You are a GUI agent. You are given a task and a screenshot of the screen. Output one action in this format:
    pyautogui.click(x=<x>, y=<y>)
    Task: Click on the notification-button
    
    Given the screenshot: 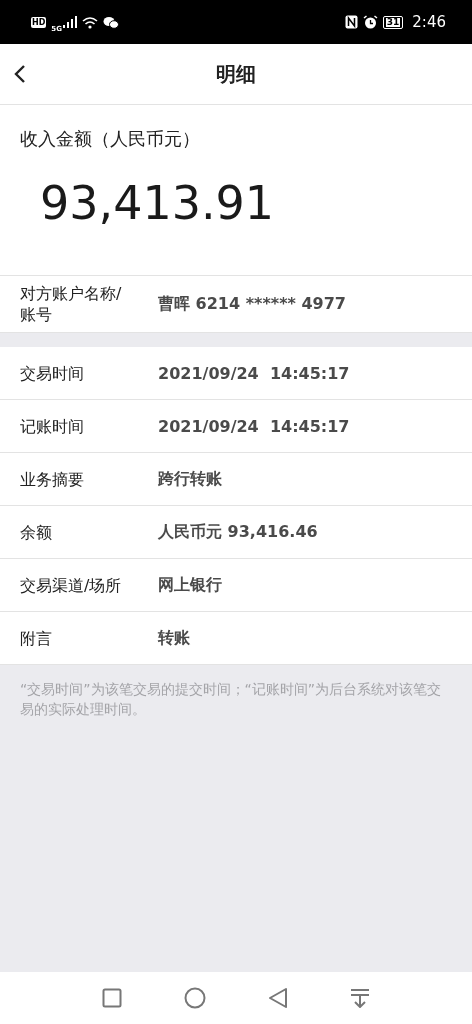 What is the action you would take?
    pyautogui.click(x=360, y=998)
    